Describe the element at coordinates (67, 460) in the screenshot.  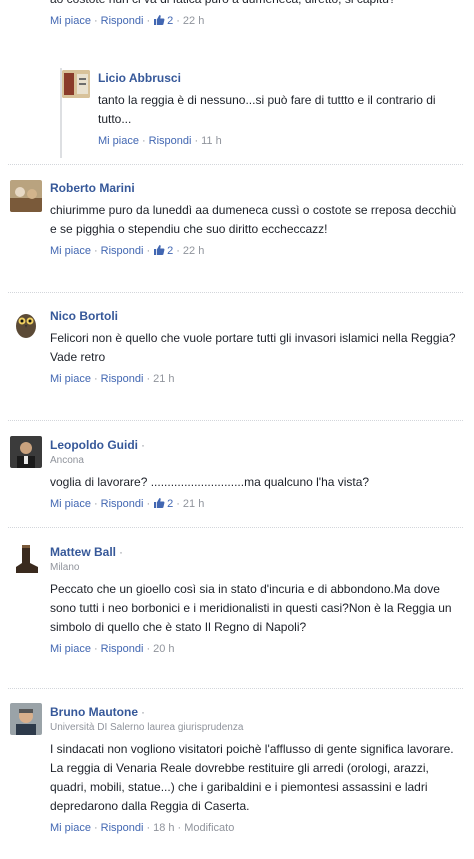
I see `author-location: Ancona` at that location.